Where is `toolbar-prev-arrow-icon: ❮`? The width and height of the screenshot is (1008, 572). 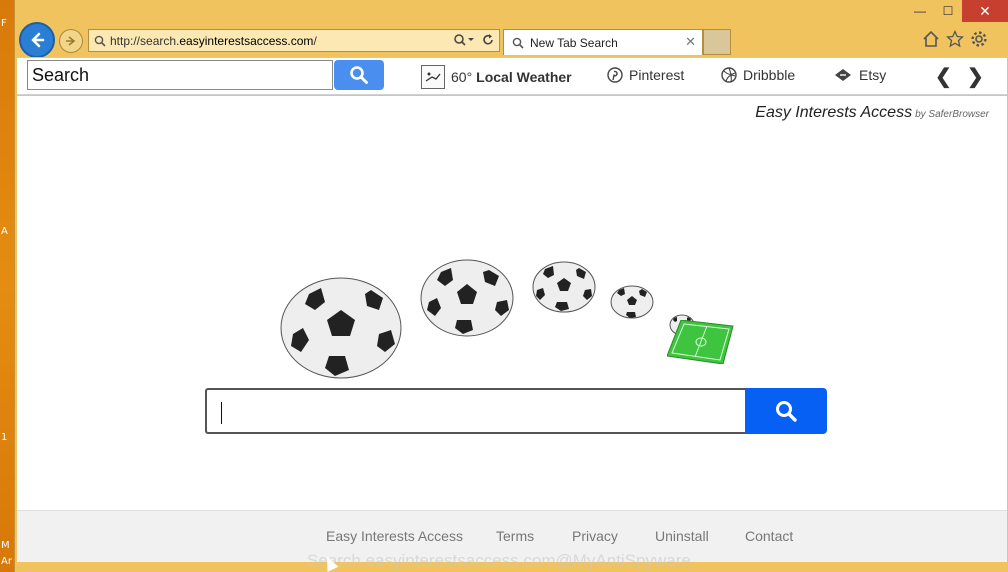 toolbar-prev-arrow-icon: ❮ is located at coordinates (943, 76).